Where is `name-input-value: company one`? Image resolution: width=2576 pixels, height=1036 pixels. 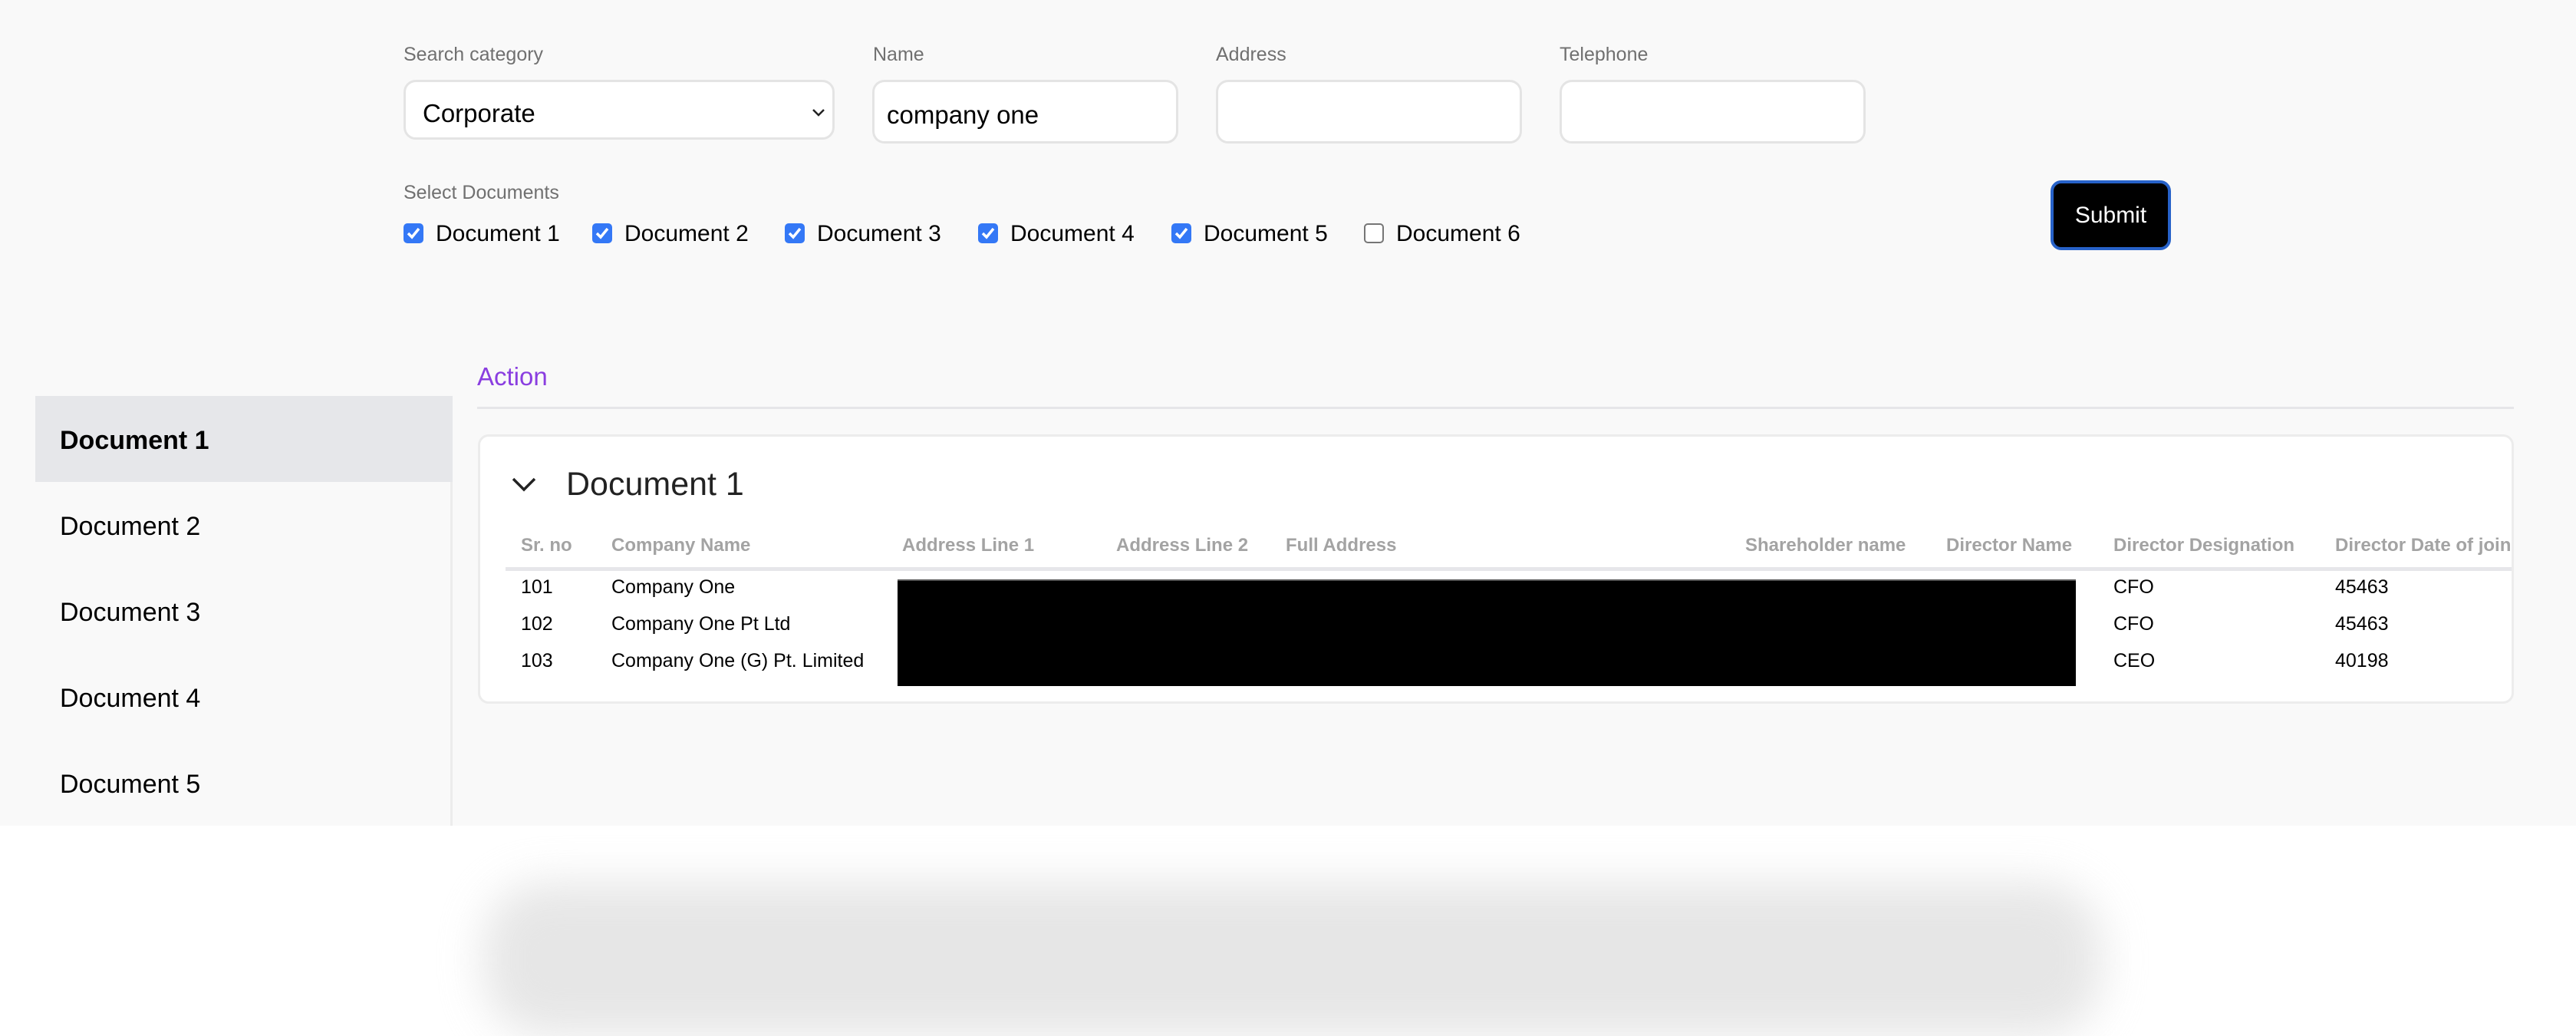 name-input-value: company one is located at coordinates (963, 115).